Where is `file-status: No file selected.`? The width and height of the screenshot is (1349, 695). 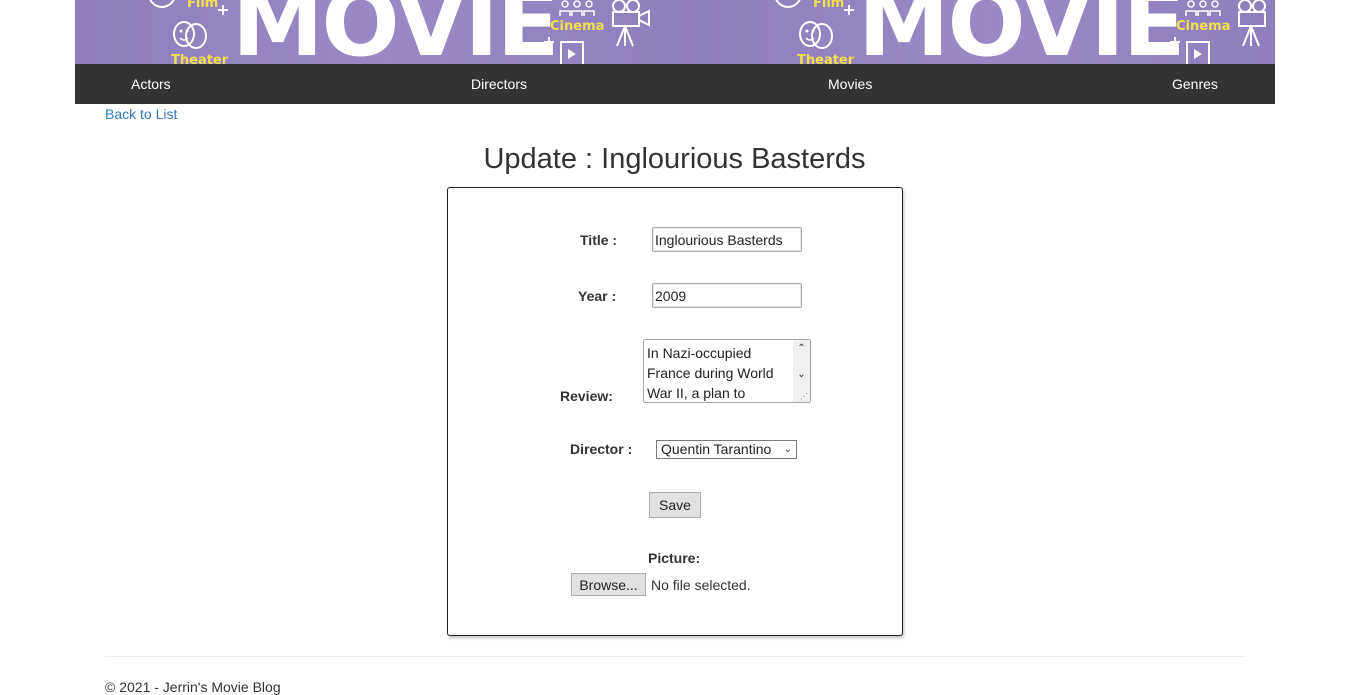
file-status: No file selected. is located at coordinates (701, 585).